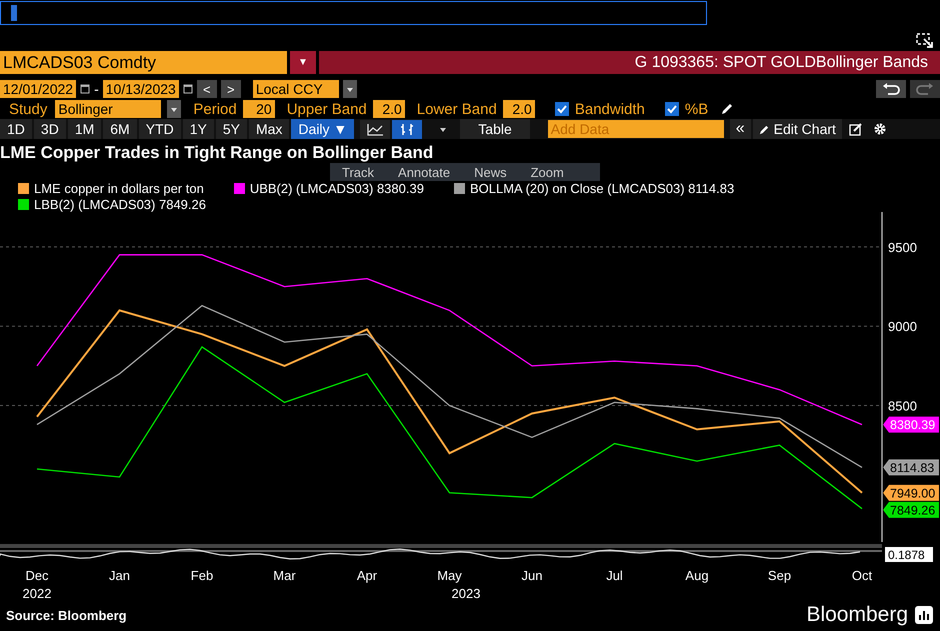  I want to click on ticker-dropdown-button: ▼, so click(303, 62).